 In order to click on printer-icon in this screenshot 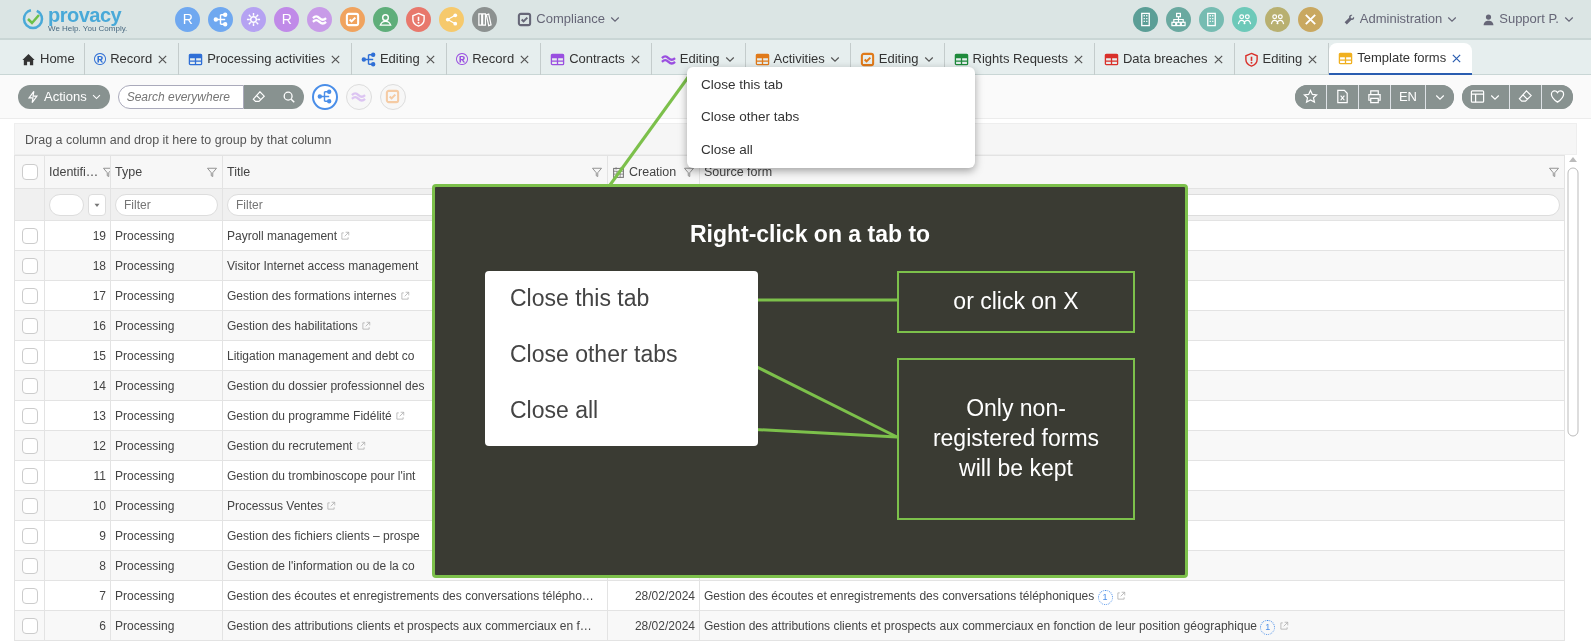, I will do `click(1374, 96)`.